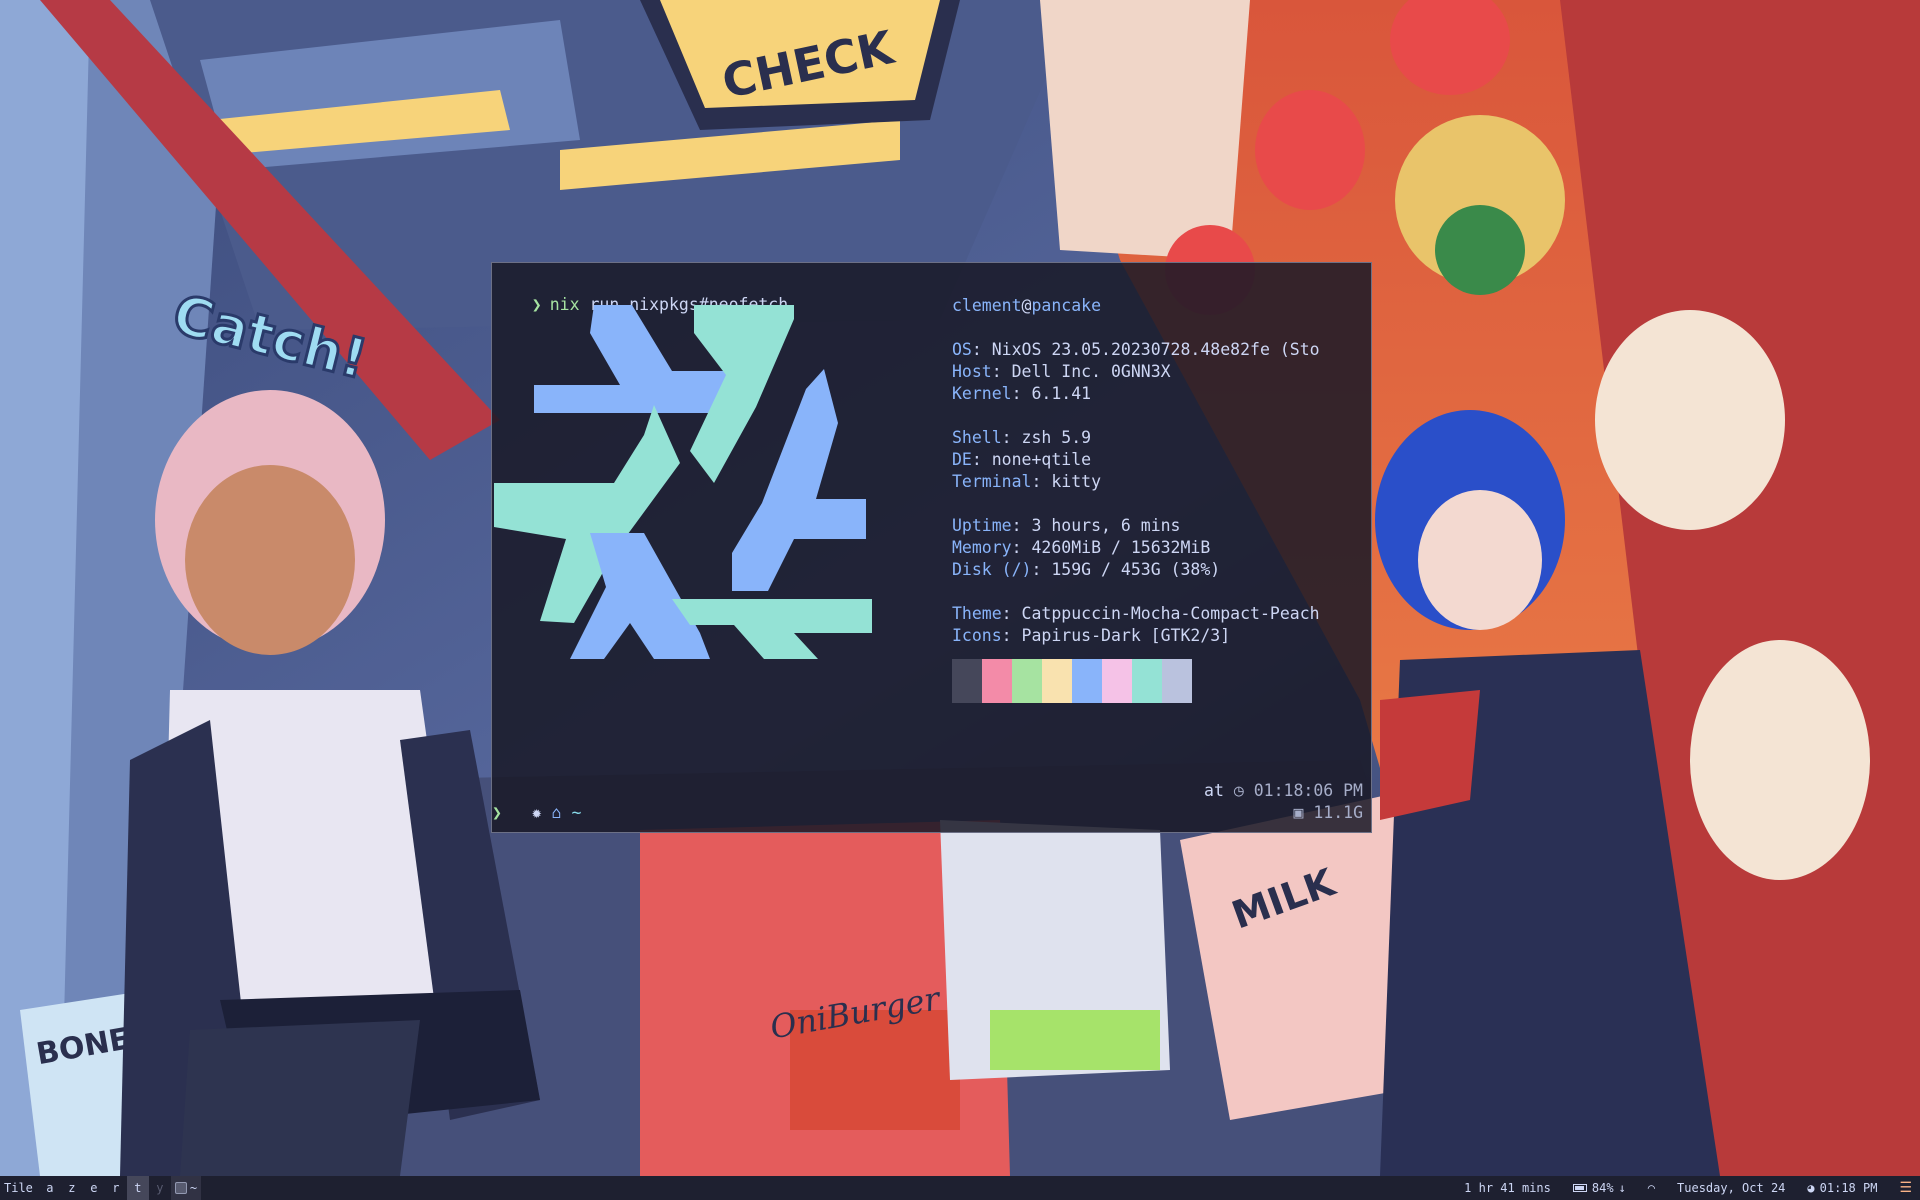 This screenshot has width=1920, height=1200. I want to click on info-shell: Shell: zsh 5.9, so click(1022, 437).